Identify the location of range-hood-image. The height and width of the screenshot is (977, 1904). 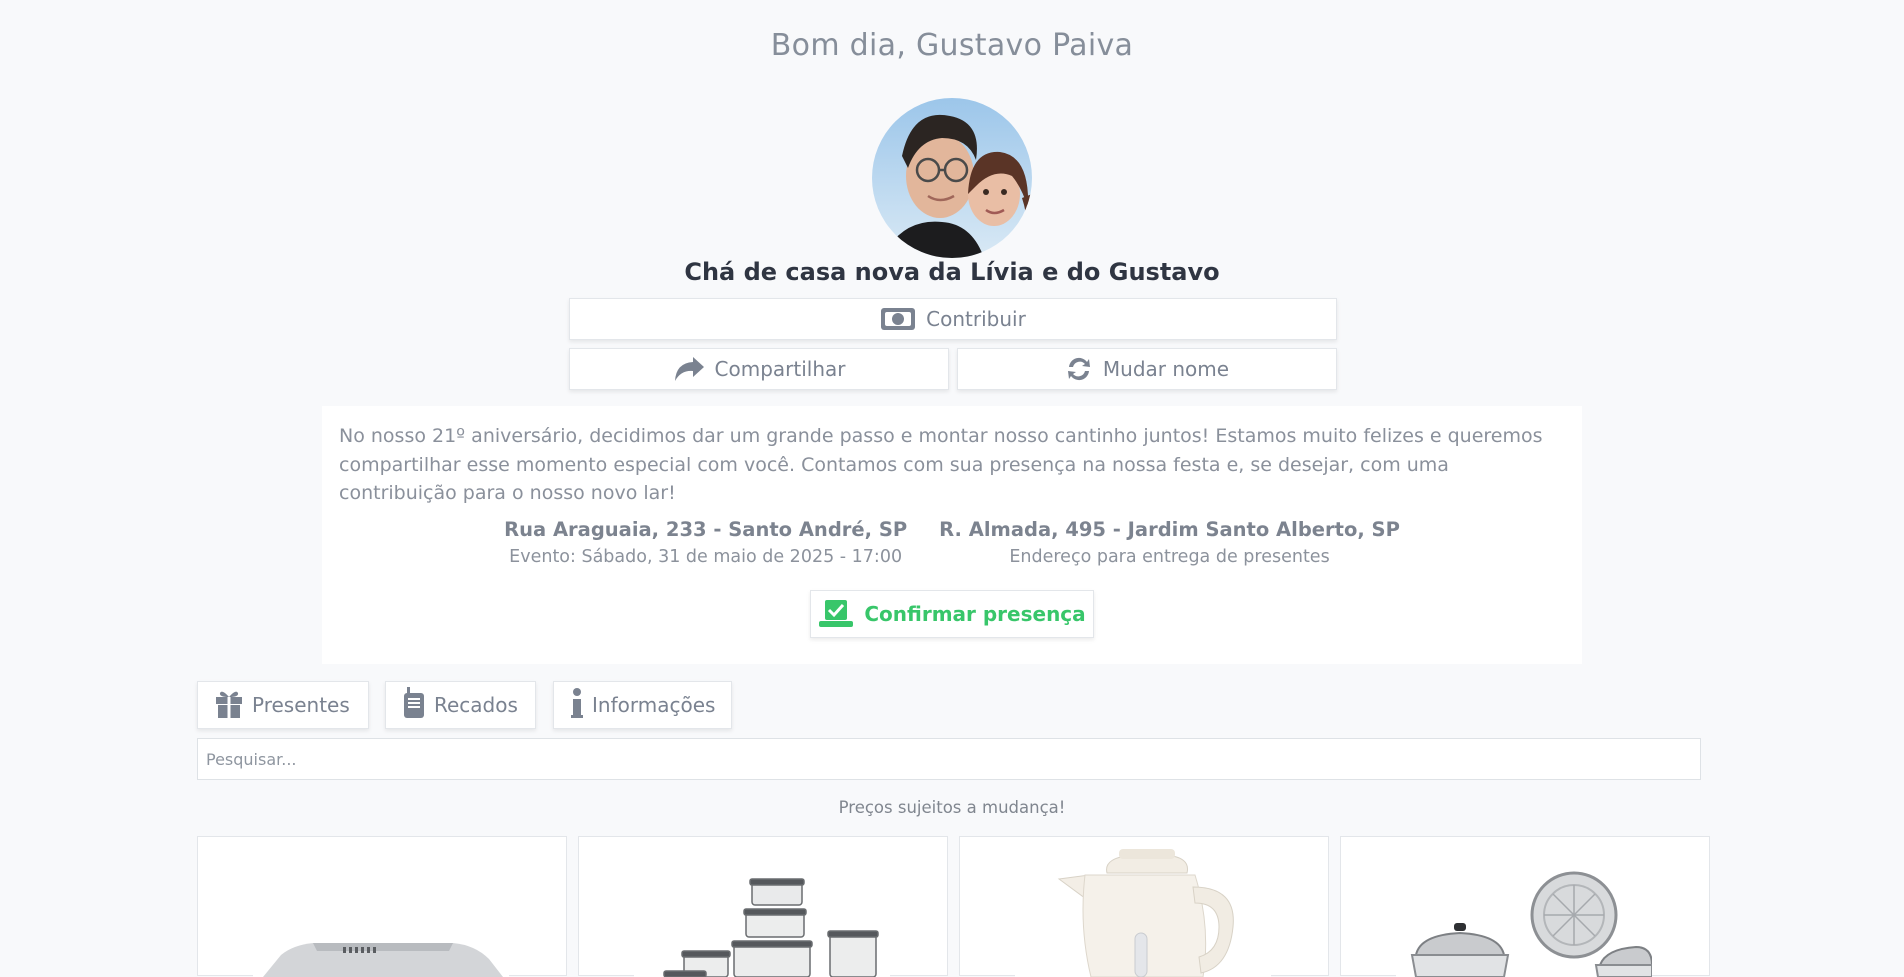
(381, 912).